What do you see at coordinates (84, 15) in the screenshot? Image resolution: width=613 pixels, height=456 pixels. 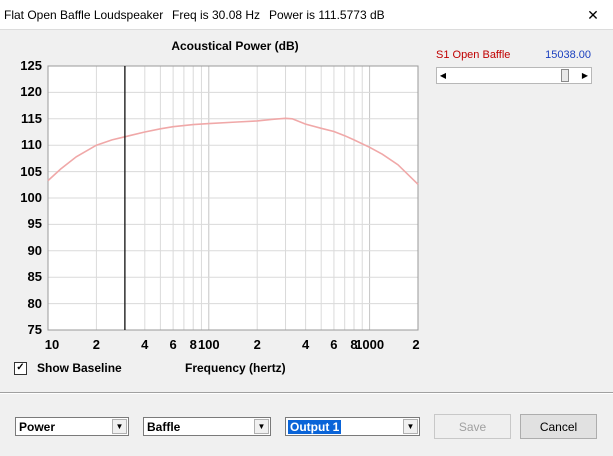 I see `window-title: Flat Open Baffle Loudspeaker` at bounding box center [84, 15].